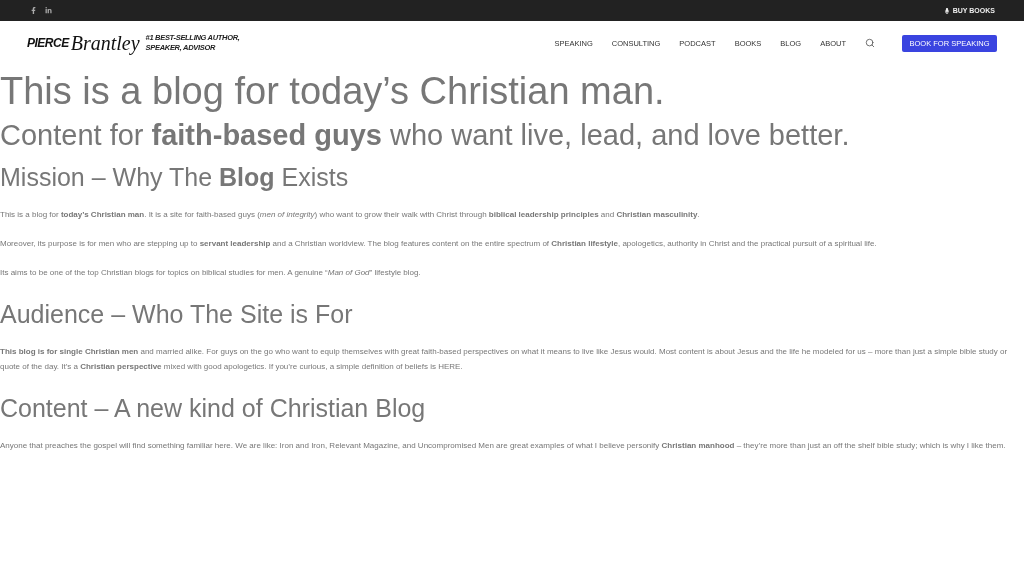  Describe the element at coordinates (177, 314) in the screenshot. I see `section-heading: Audience – Who The Site is For` at that location.